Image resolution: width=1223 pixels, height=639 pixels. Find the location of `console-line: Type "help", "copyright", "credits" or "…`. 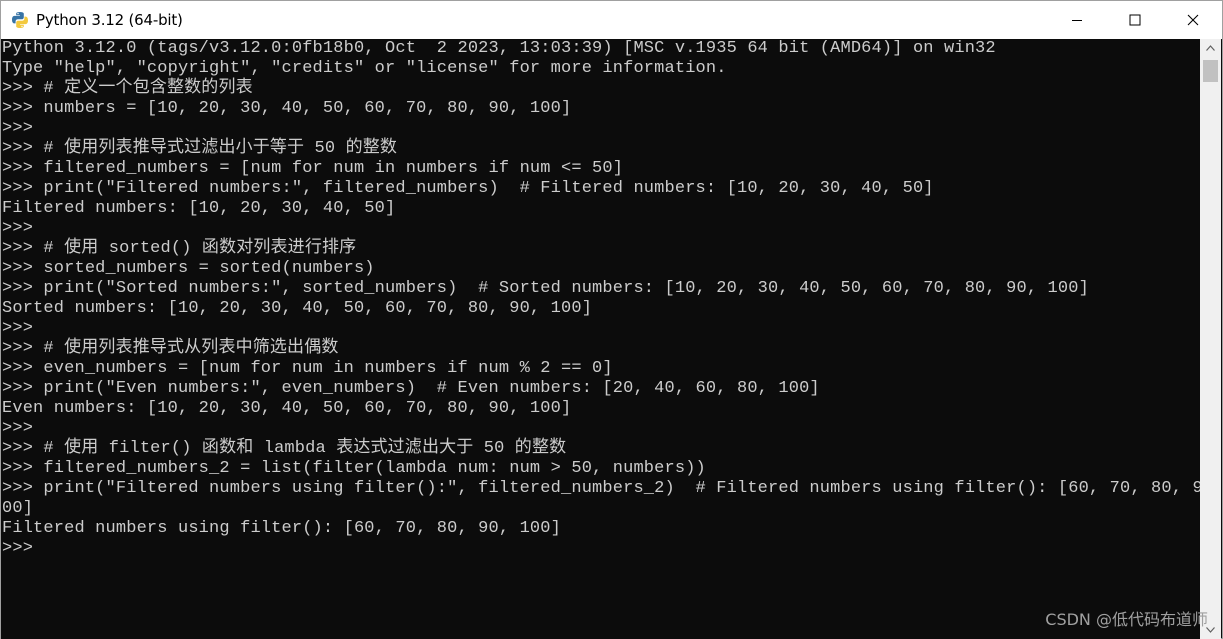

console-line: Type "help", "copyright", "credits" or "… is located at coordinates (364, 68).